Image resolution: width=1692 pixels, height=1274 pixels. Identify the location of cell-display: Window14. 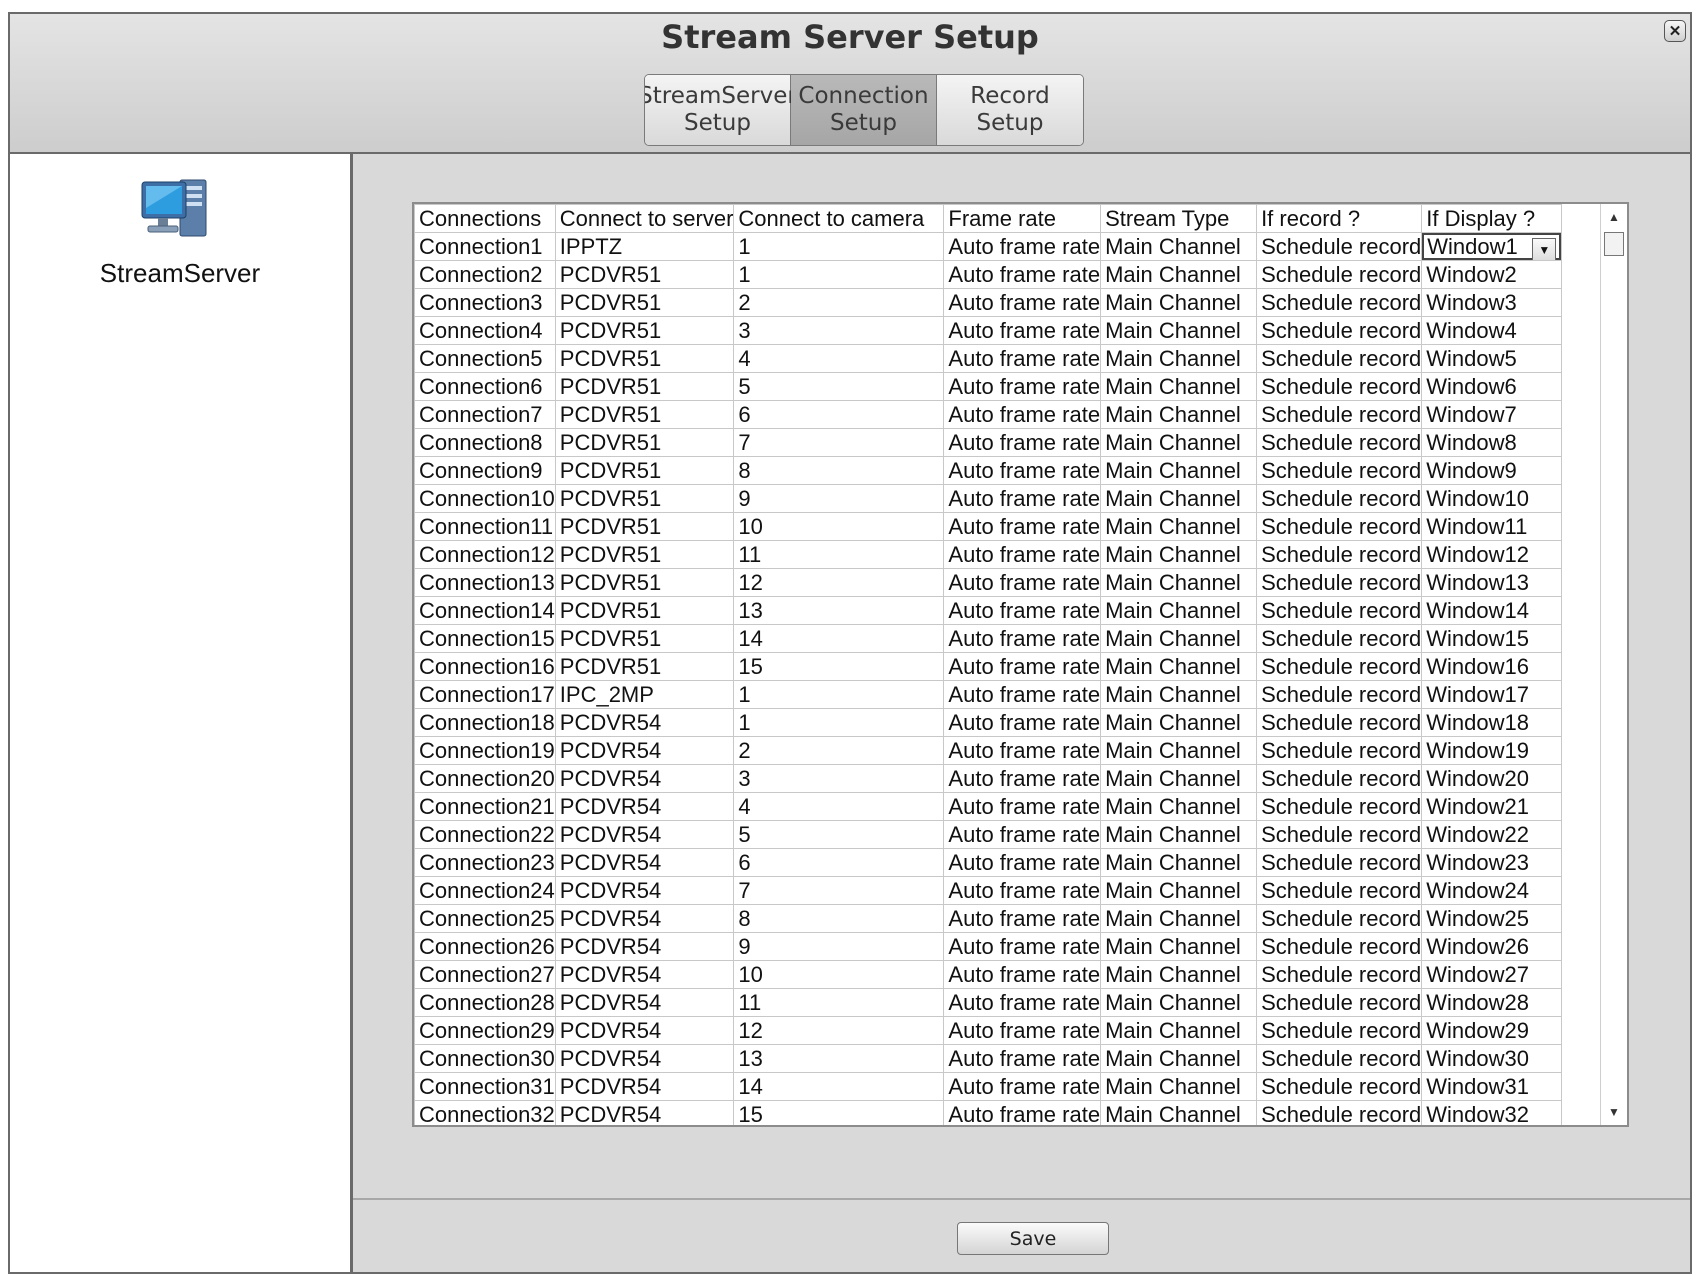
(1492, 610).